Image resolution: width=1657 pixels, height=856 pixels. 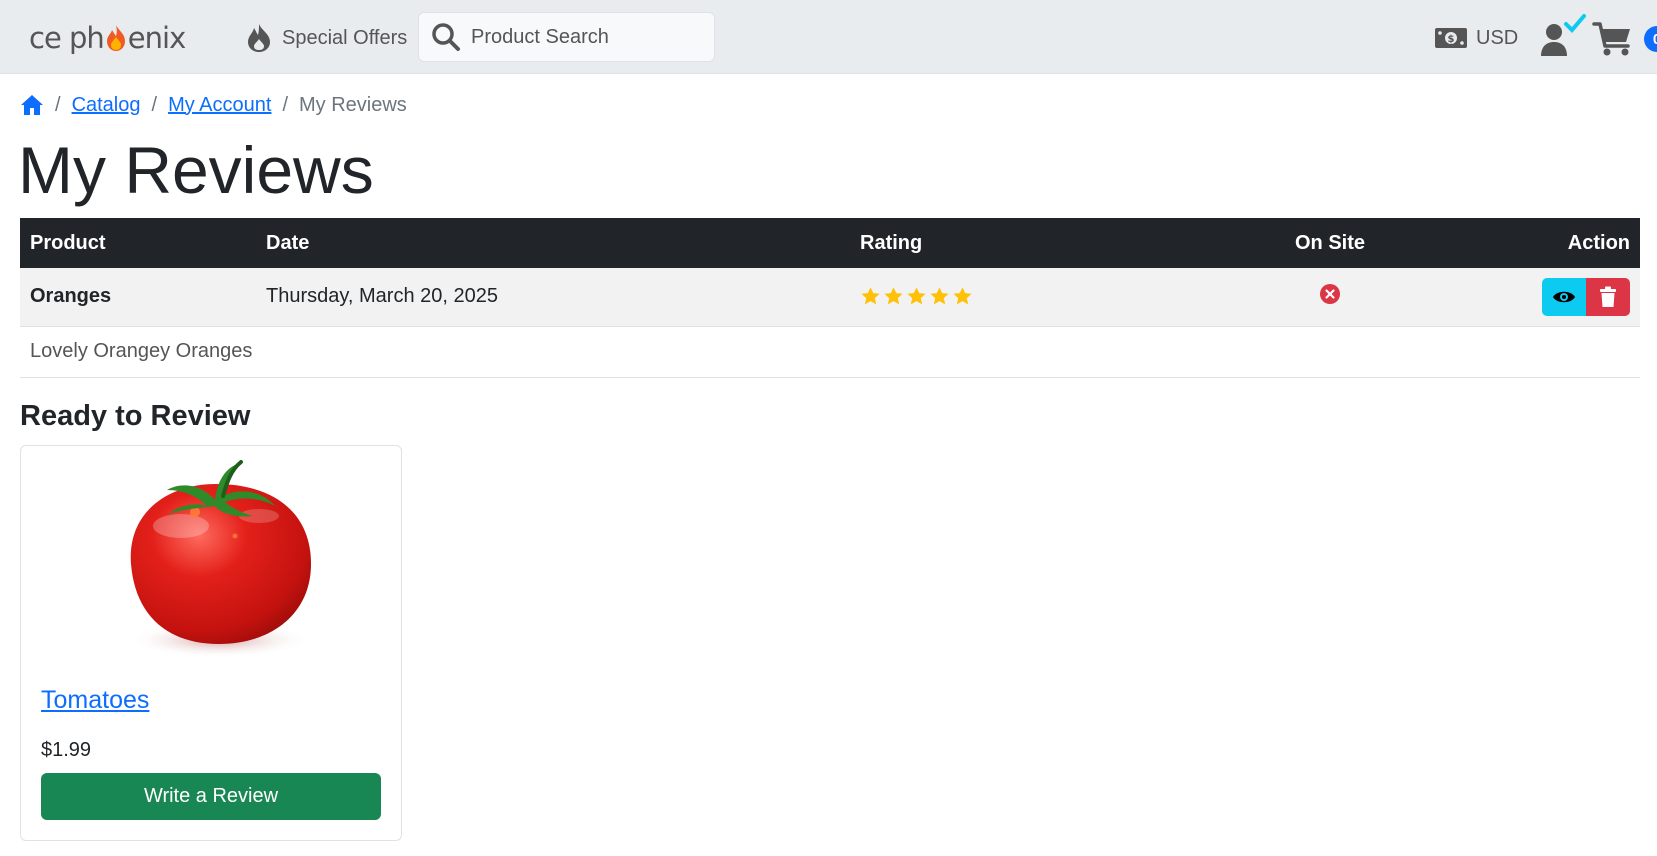 What do you see at coordinates (138, 243) in the screenshot?
I see `header-product: Product` at bounding box center [138, 243].